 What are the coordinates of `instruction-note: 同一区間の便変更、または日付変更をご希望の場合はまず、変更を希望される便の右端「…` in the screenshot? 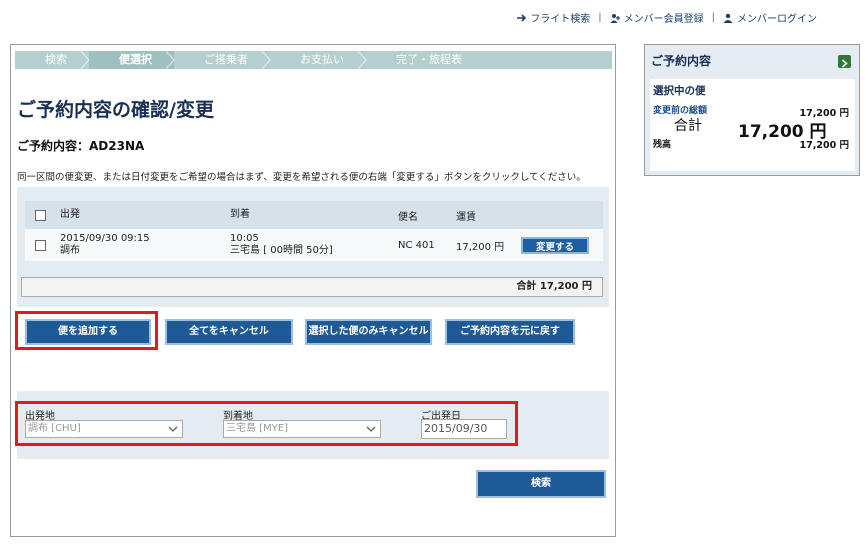 It's located at (301, 177).